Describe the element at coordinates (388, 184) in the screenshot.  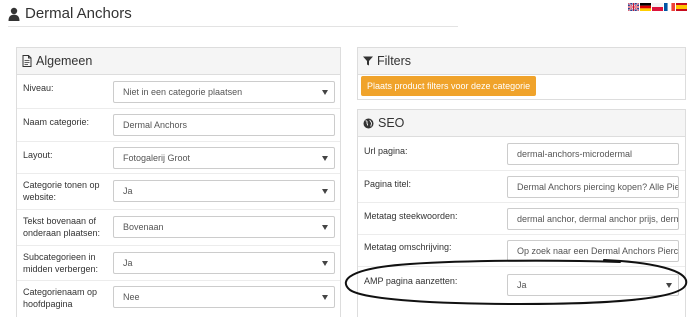
I see `label-pagina-titel: Pagina titel:` at that location.